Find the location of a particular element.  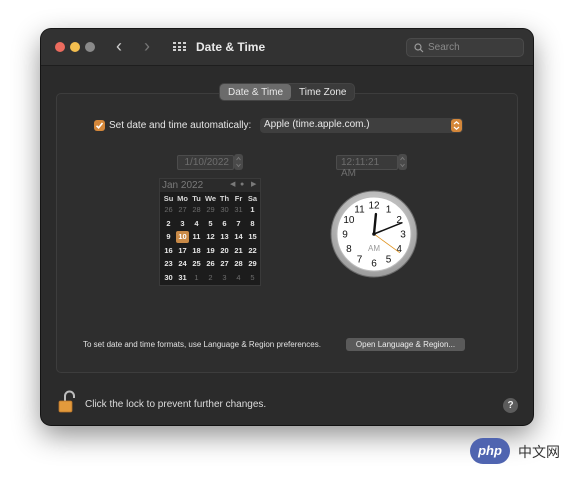

calendar-day: 9 is located at coordinates (168, 237).